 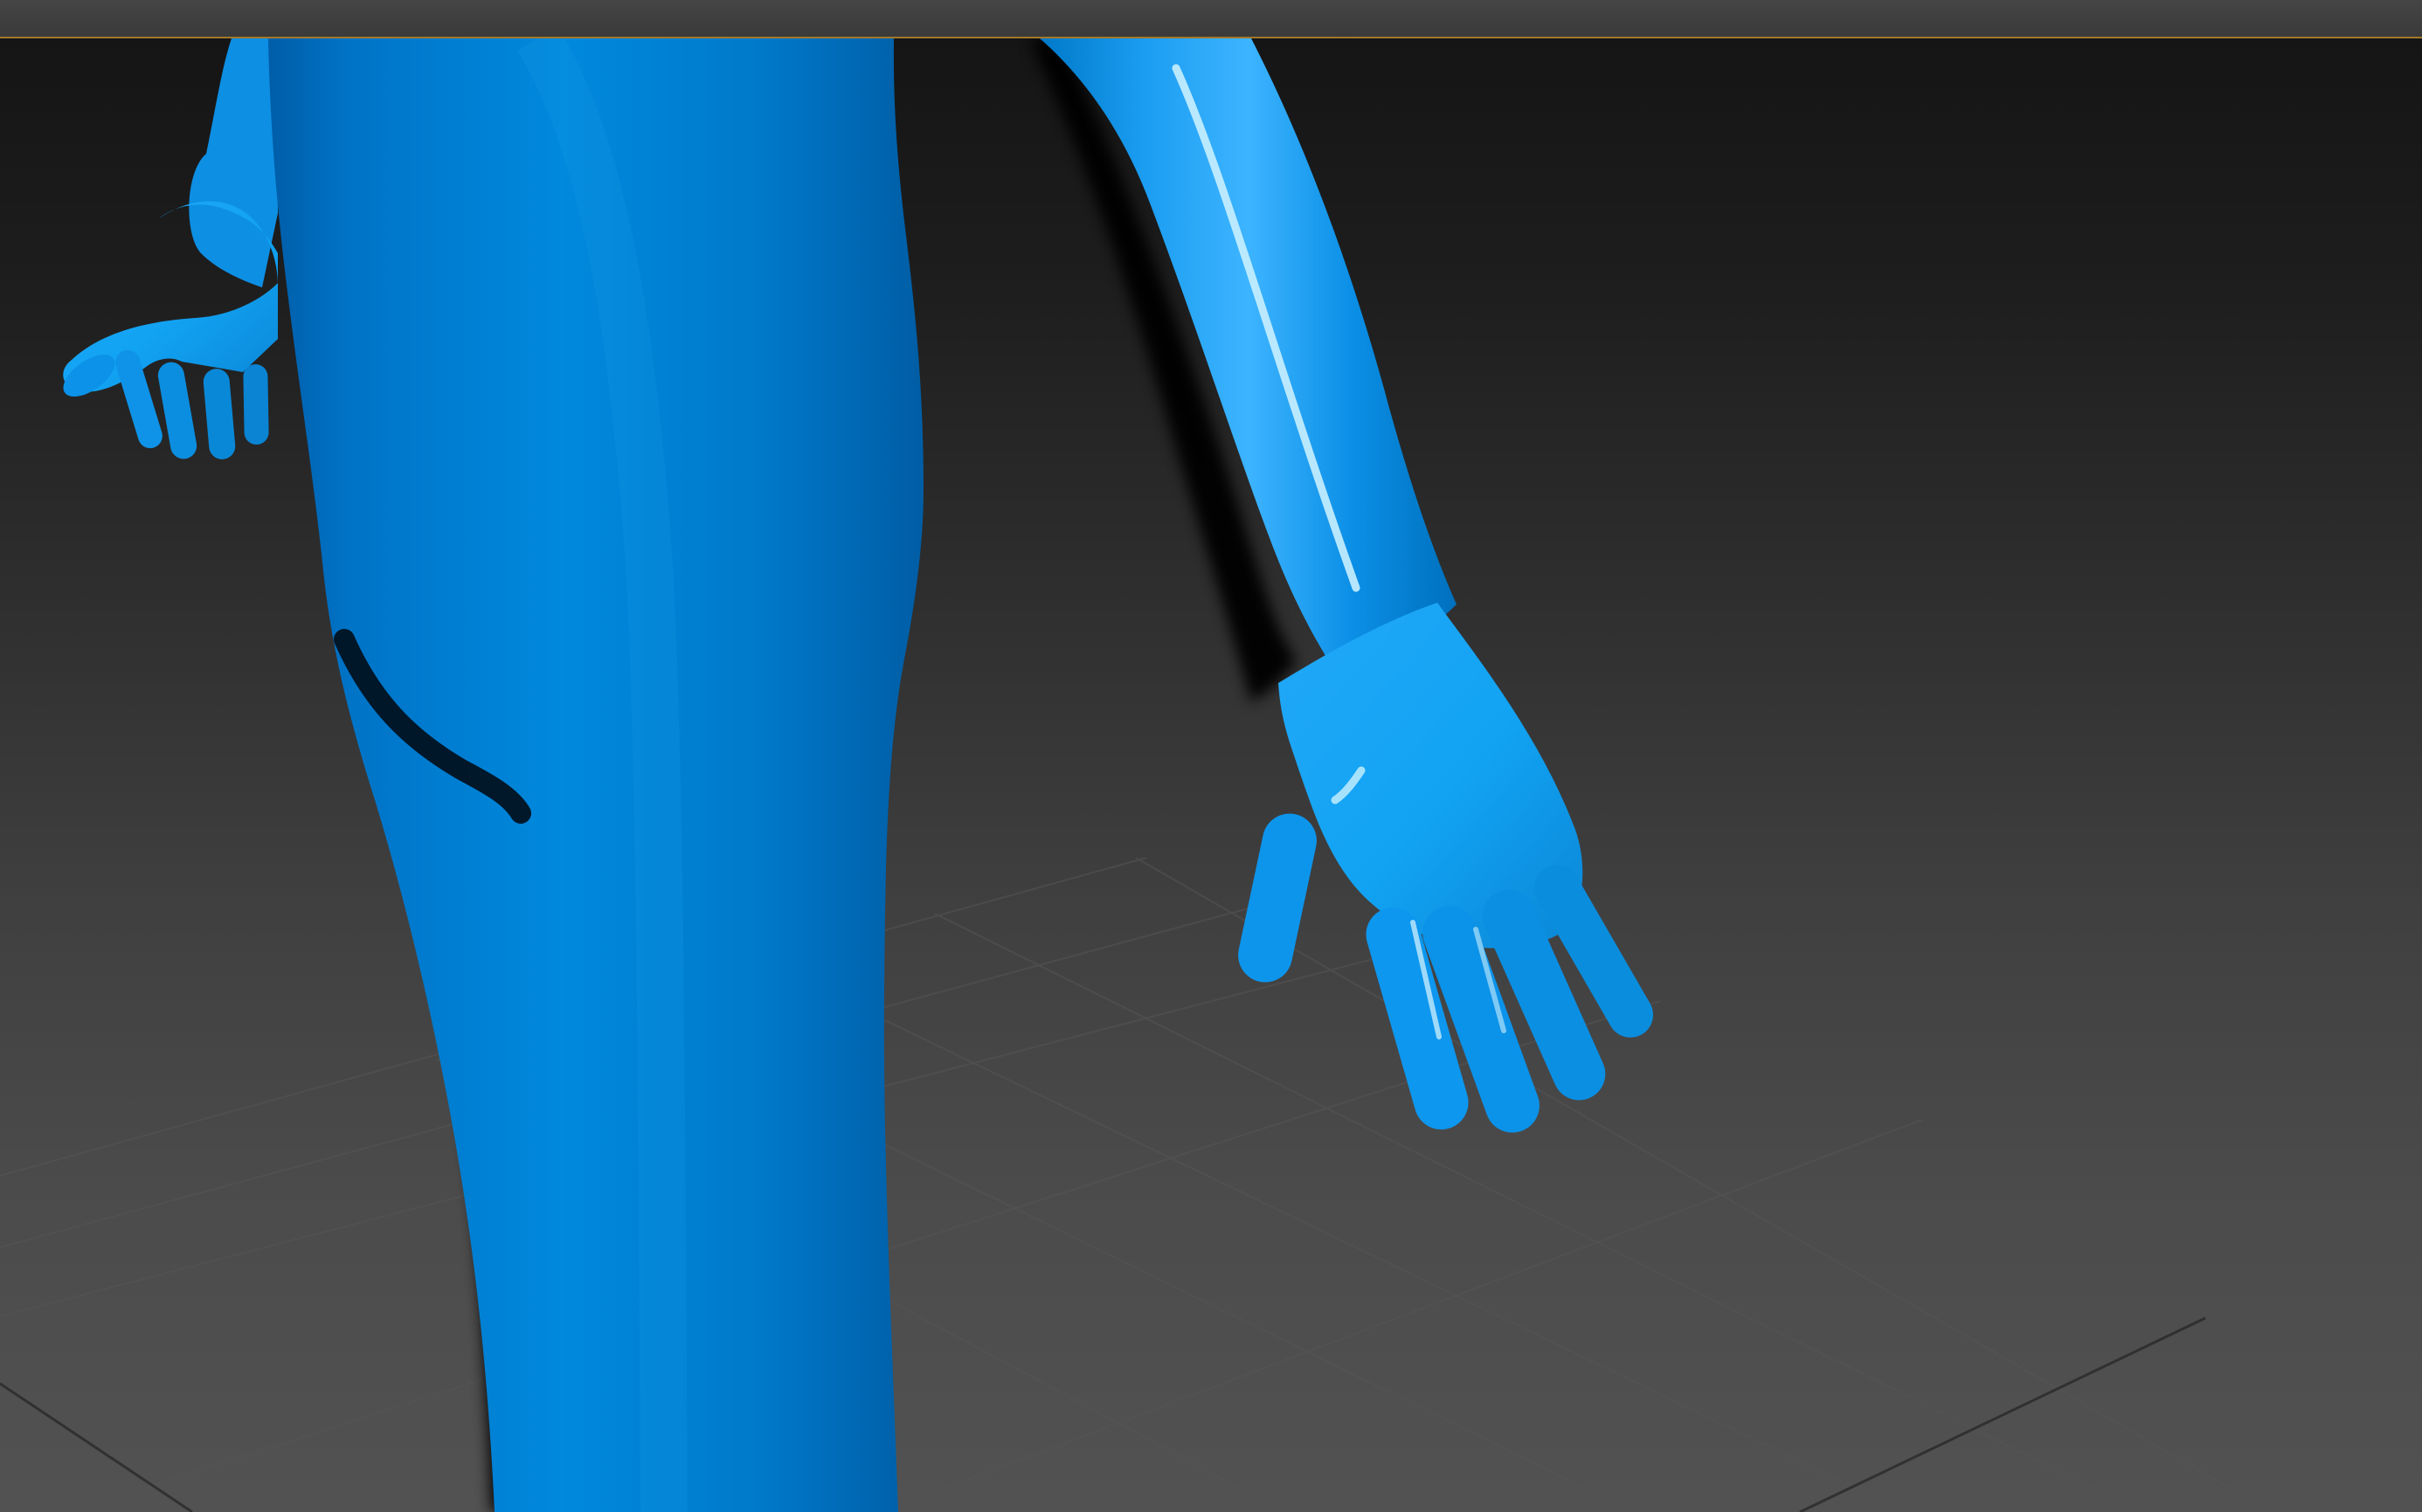 I want to click on rear-hand-group, so click(x=170, y=248).